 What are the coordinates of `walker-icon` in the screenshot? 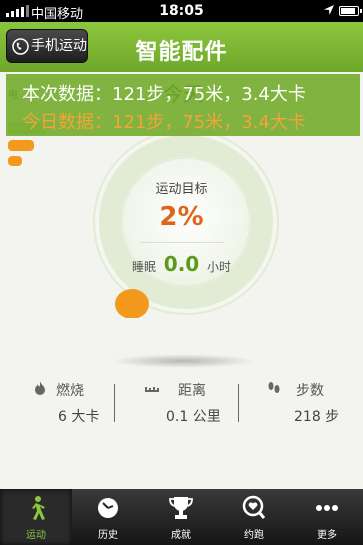 It's located at (38, 508).